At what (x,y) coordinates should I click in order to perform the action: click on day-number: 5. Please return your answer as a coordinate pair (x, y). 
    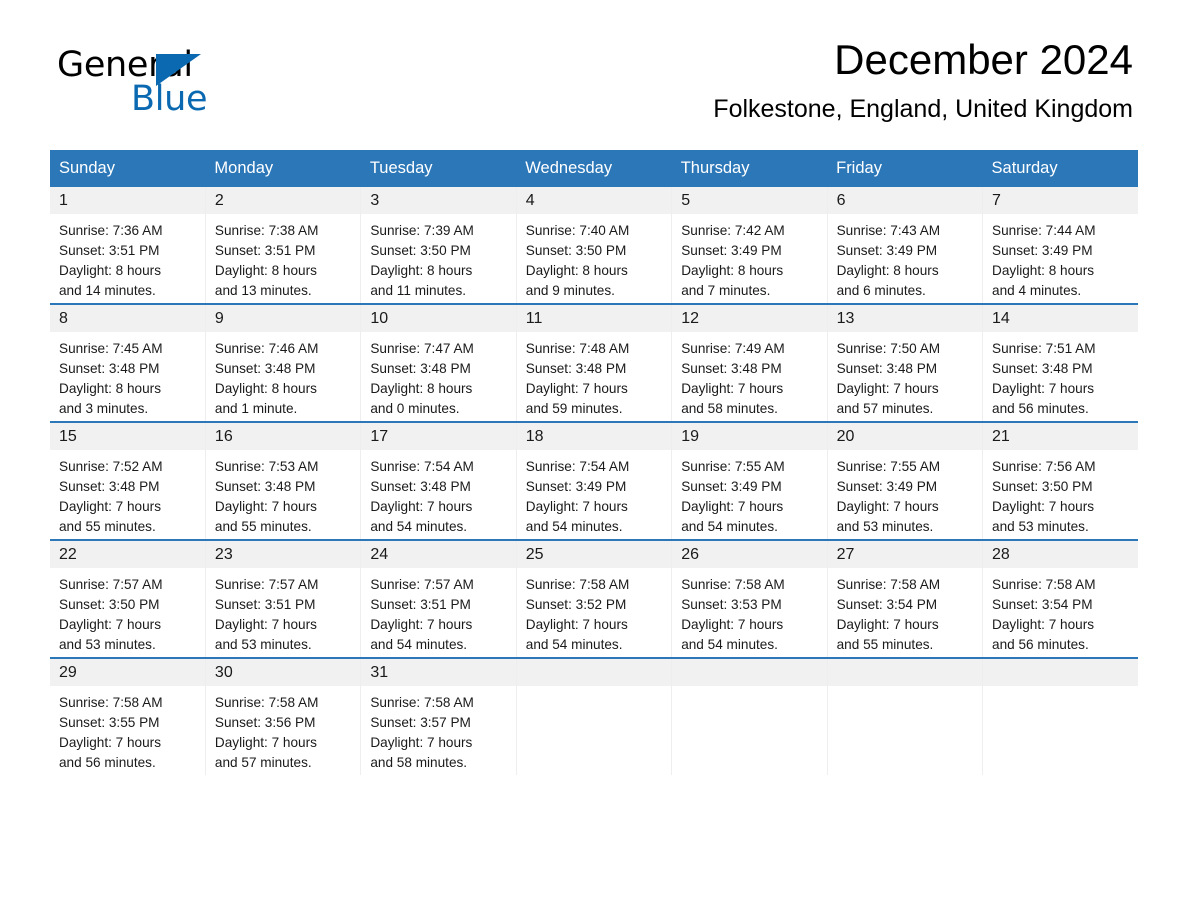
    Looking at the image, I should click on (749, 200).